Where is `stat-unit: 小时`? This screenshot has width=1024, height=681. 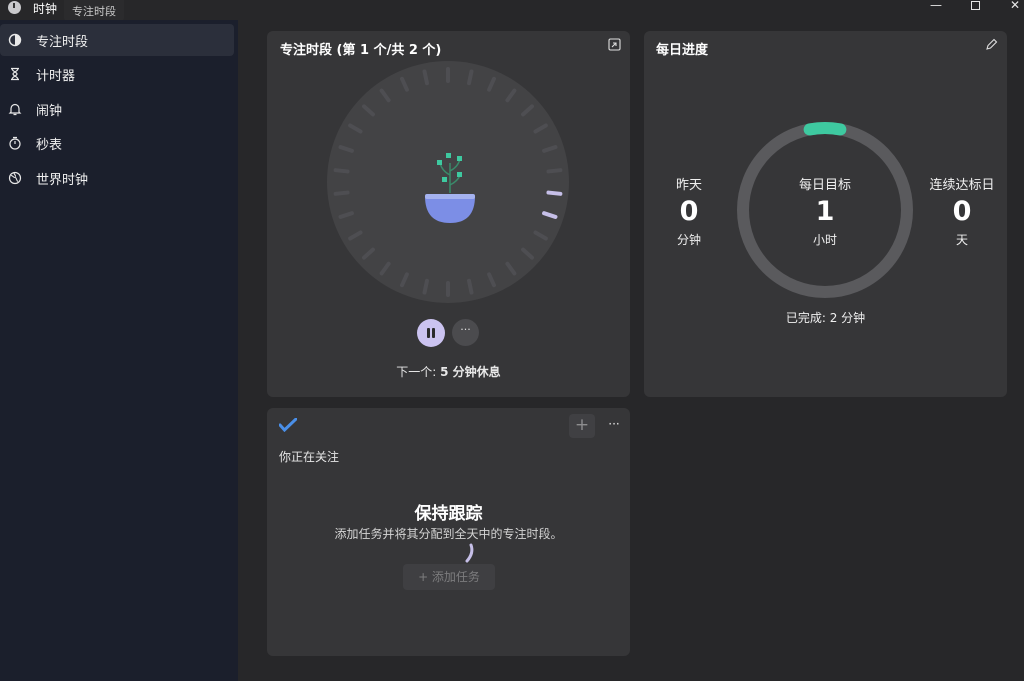 stat-unit: 小时 is located at coordinates (824, 240).